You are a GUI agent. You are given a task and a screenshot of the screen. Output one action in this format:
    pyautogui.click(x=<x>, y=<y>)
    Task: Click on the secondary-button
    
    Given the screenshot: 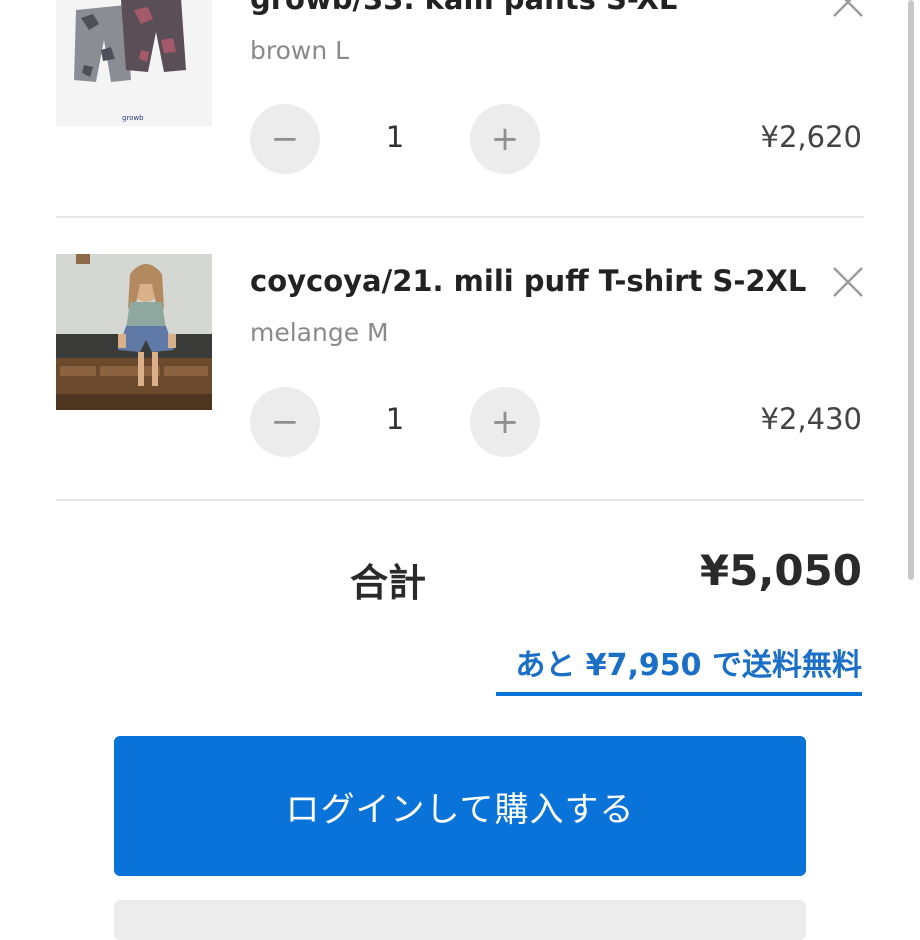 What is the action you would take?
    pyautogui.click(x=460, y=920)
    